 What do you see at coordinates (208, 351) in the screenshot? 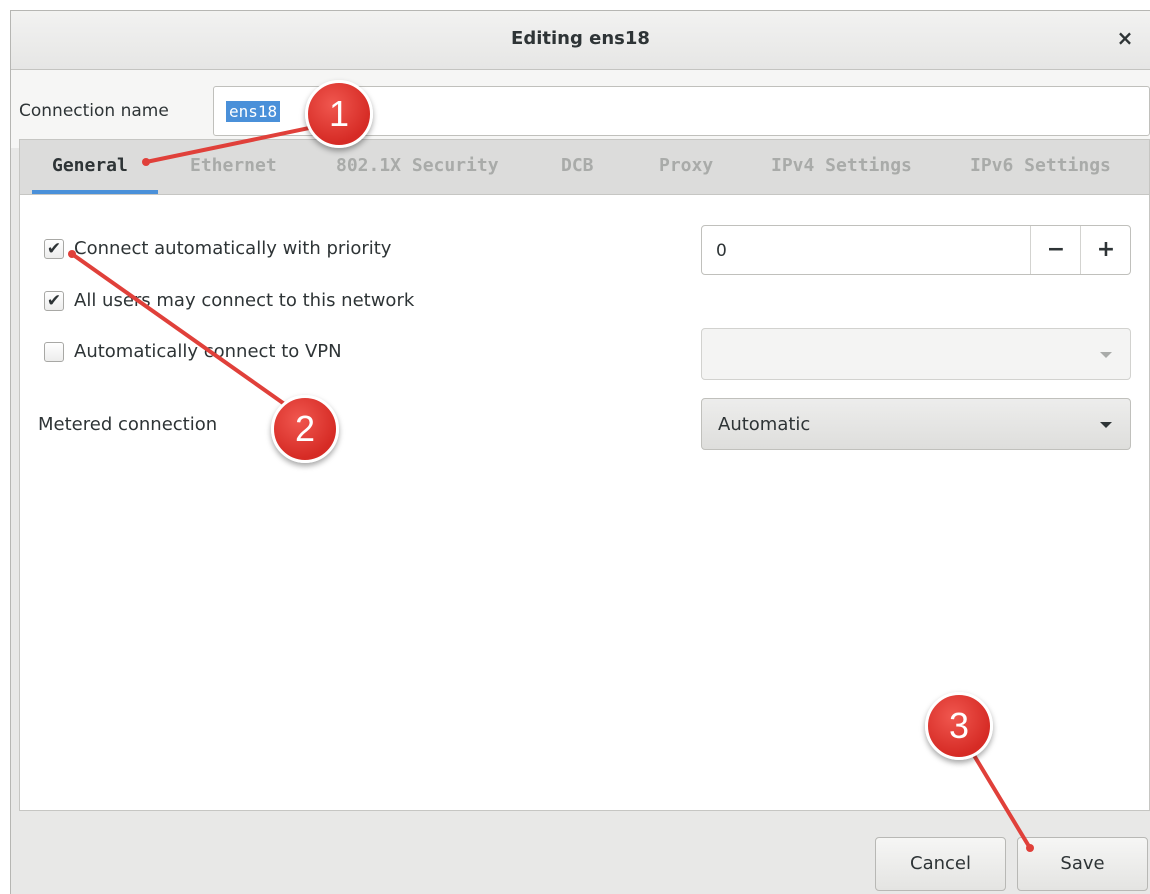
I see `auto-vpn-label: Automatically connect to VPN` at bounding box center [208, 351].